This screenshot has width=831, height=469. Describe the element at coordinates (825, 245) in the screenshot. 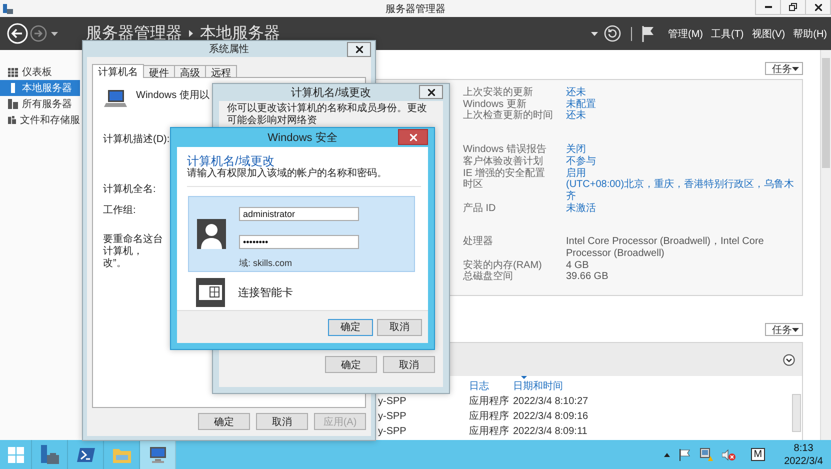

I see `page-scrollbar` at that location.